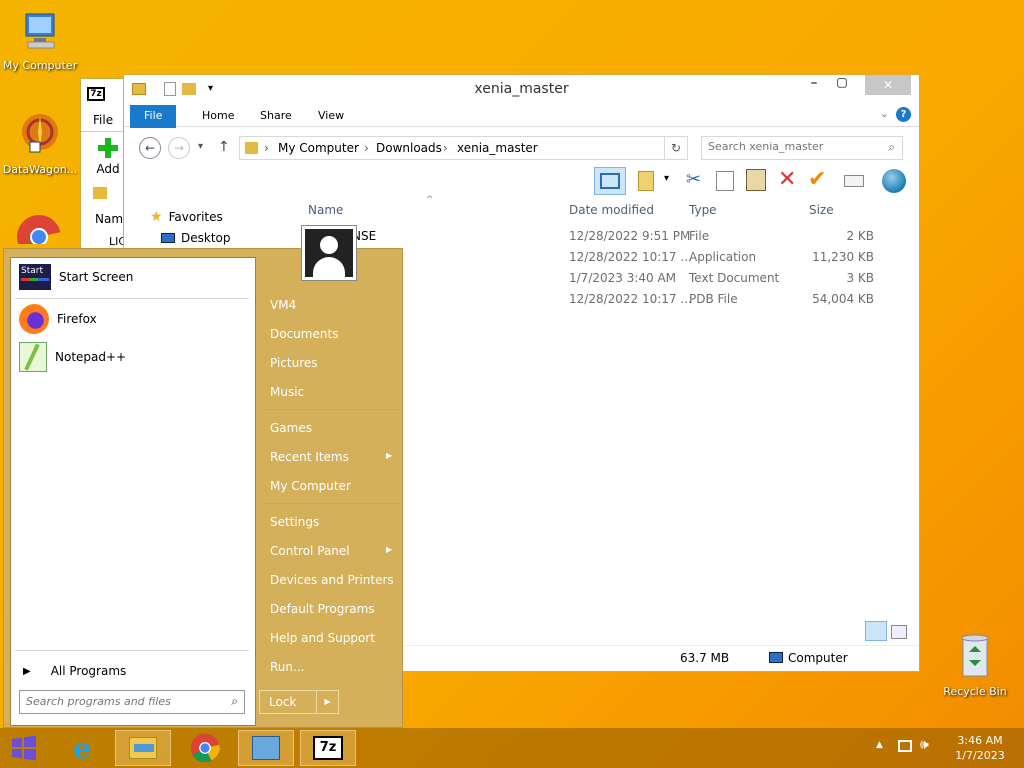 The height and width of the screenshot is (768, 1024). I want to click on file-size: 54,004 KB, so click(843, 299).